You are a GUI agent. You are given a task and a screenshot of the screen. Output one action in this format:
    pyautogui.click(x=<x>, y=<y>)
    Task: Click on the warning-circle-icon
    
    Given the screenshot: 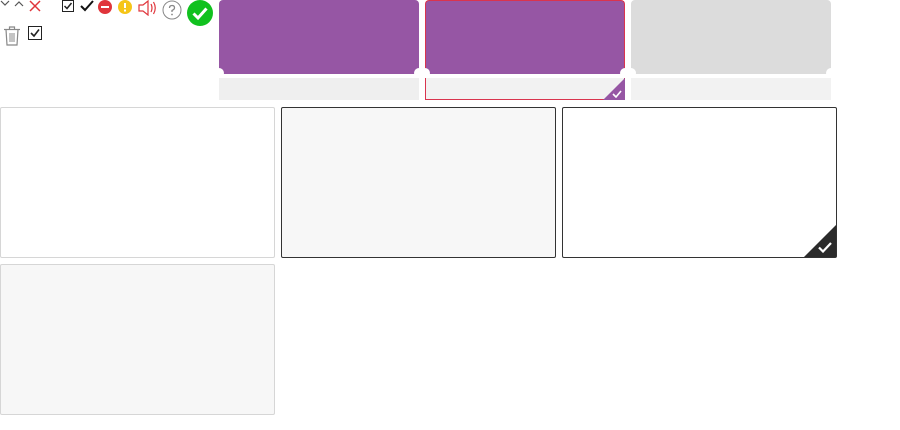 What is the action you would take?
    pyautogui.click(x=125, y=7)
    